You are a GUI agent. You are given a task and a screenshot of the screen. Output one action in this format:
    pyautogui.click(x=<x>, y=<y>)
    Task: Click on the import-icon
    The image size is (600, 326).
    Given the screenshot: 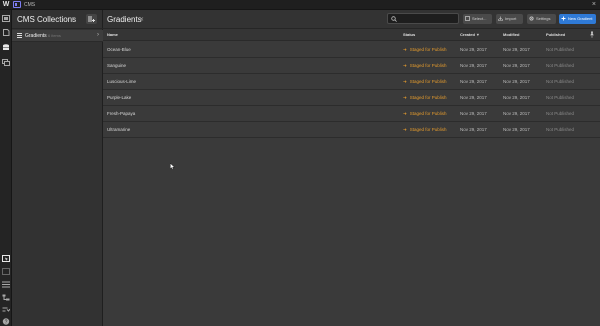 What is the action you would take?
    pyautogui.click(x=500, y=18)
    